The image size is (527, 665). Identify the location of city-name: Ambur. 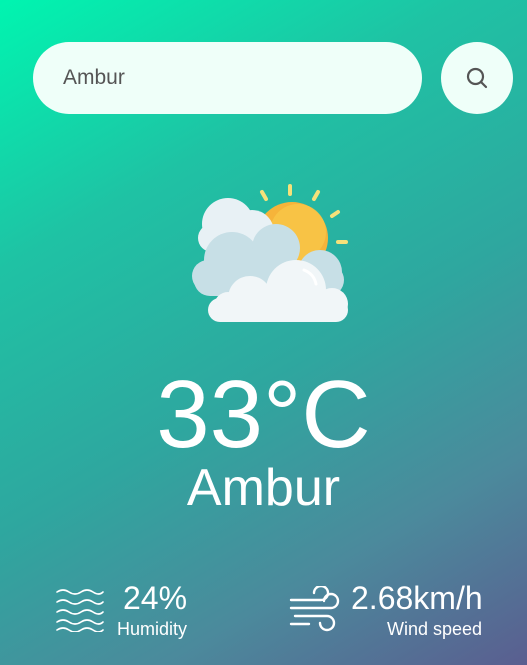
(263, 488).